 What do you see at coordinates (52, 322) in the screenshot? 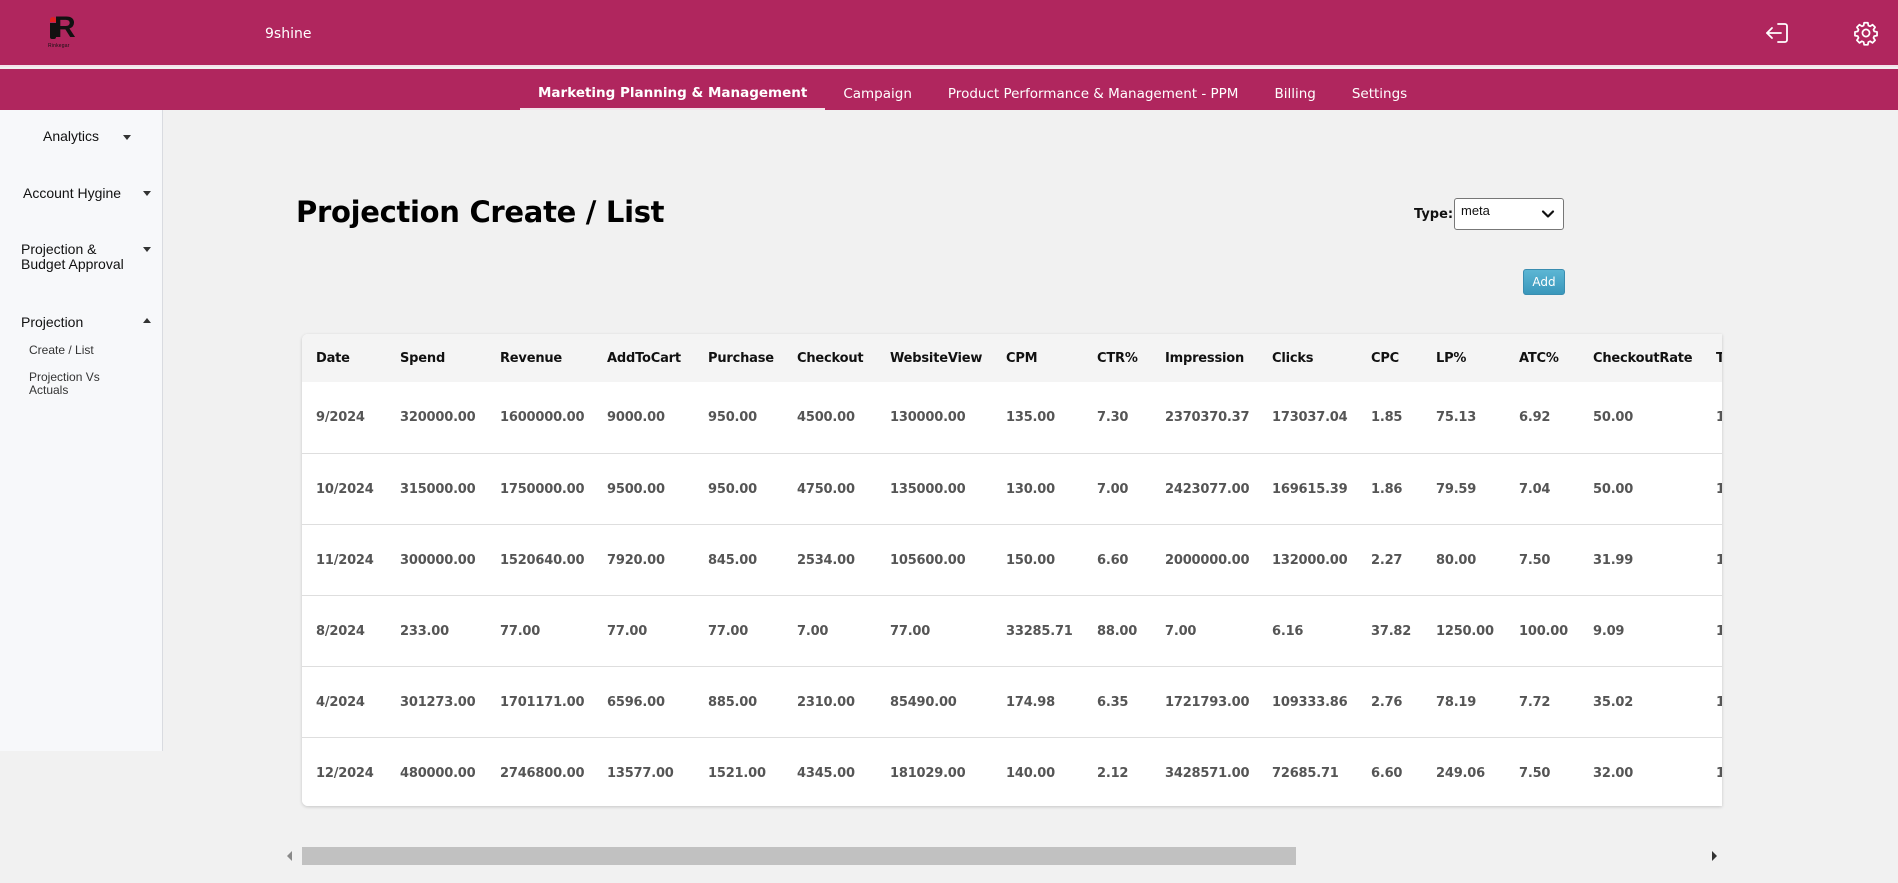
I see `sidebar-item-projection: Projection` at bounding box center [52, 322].